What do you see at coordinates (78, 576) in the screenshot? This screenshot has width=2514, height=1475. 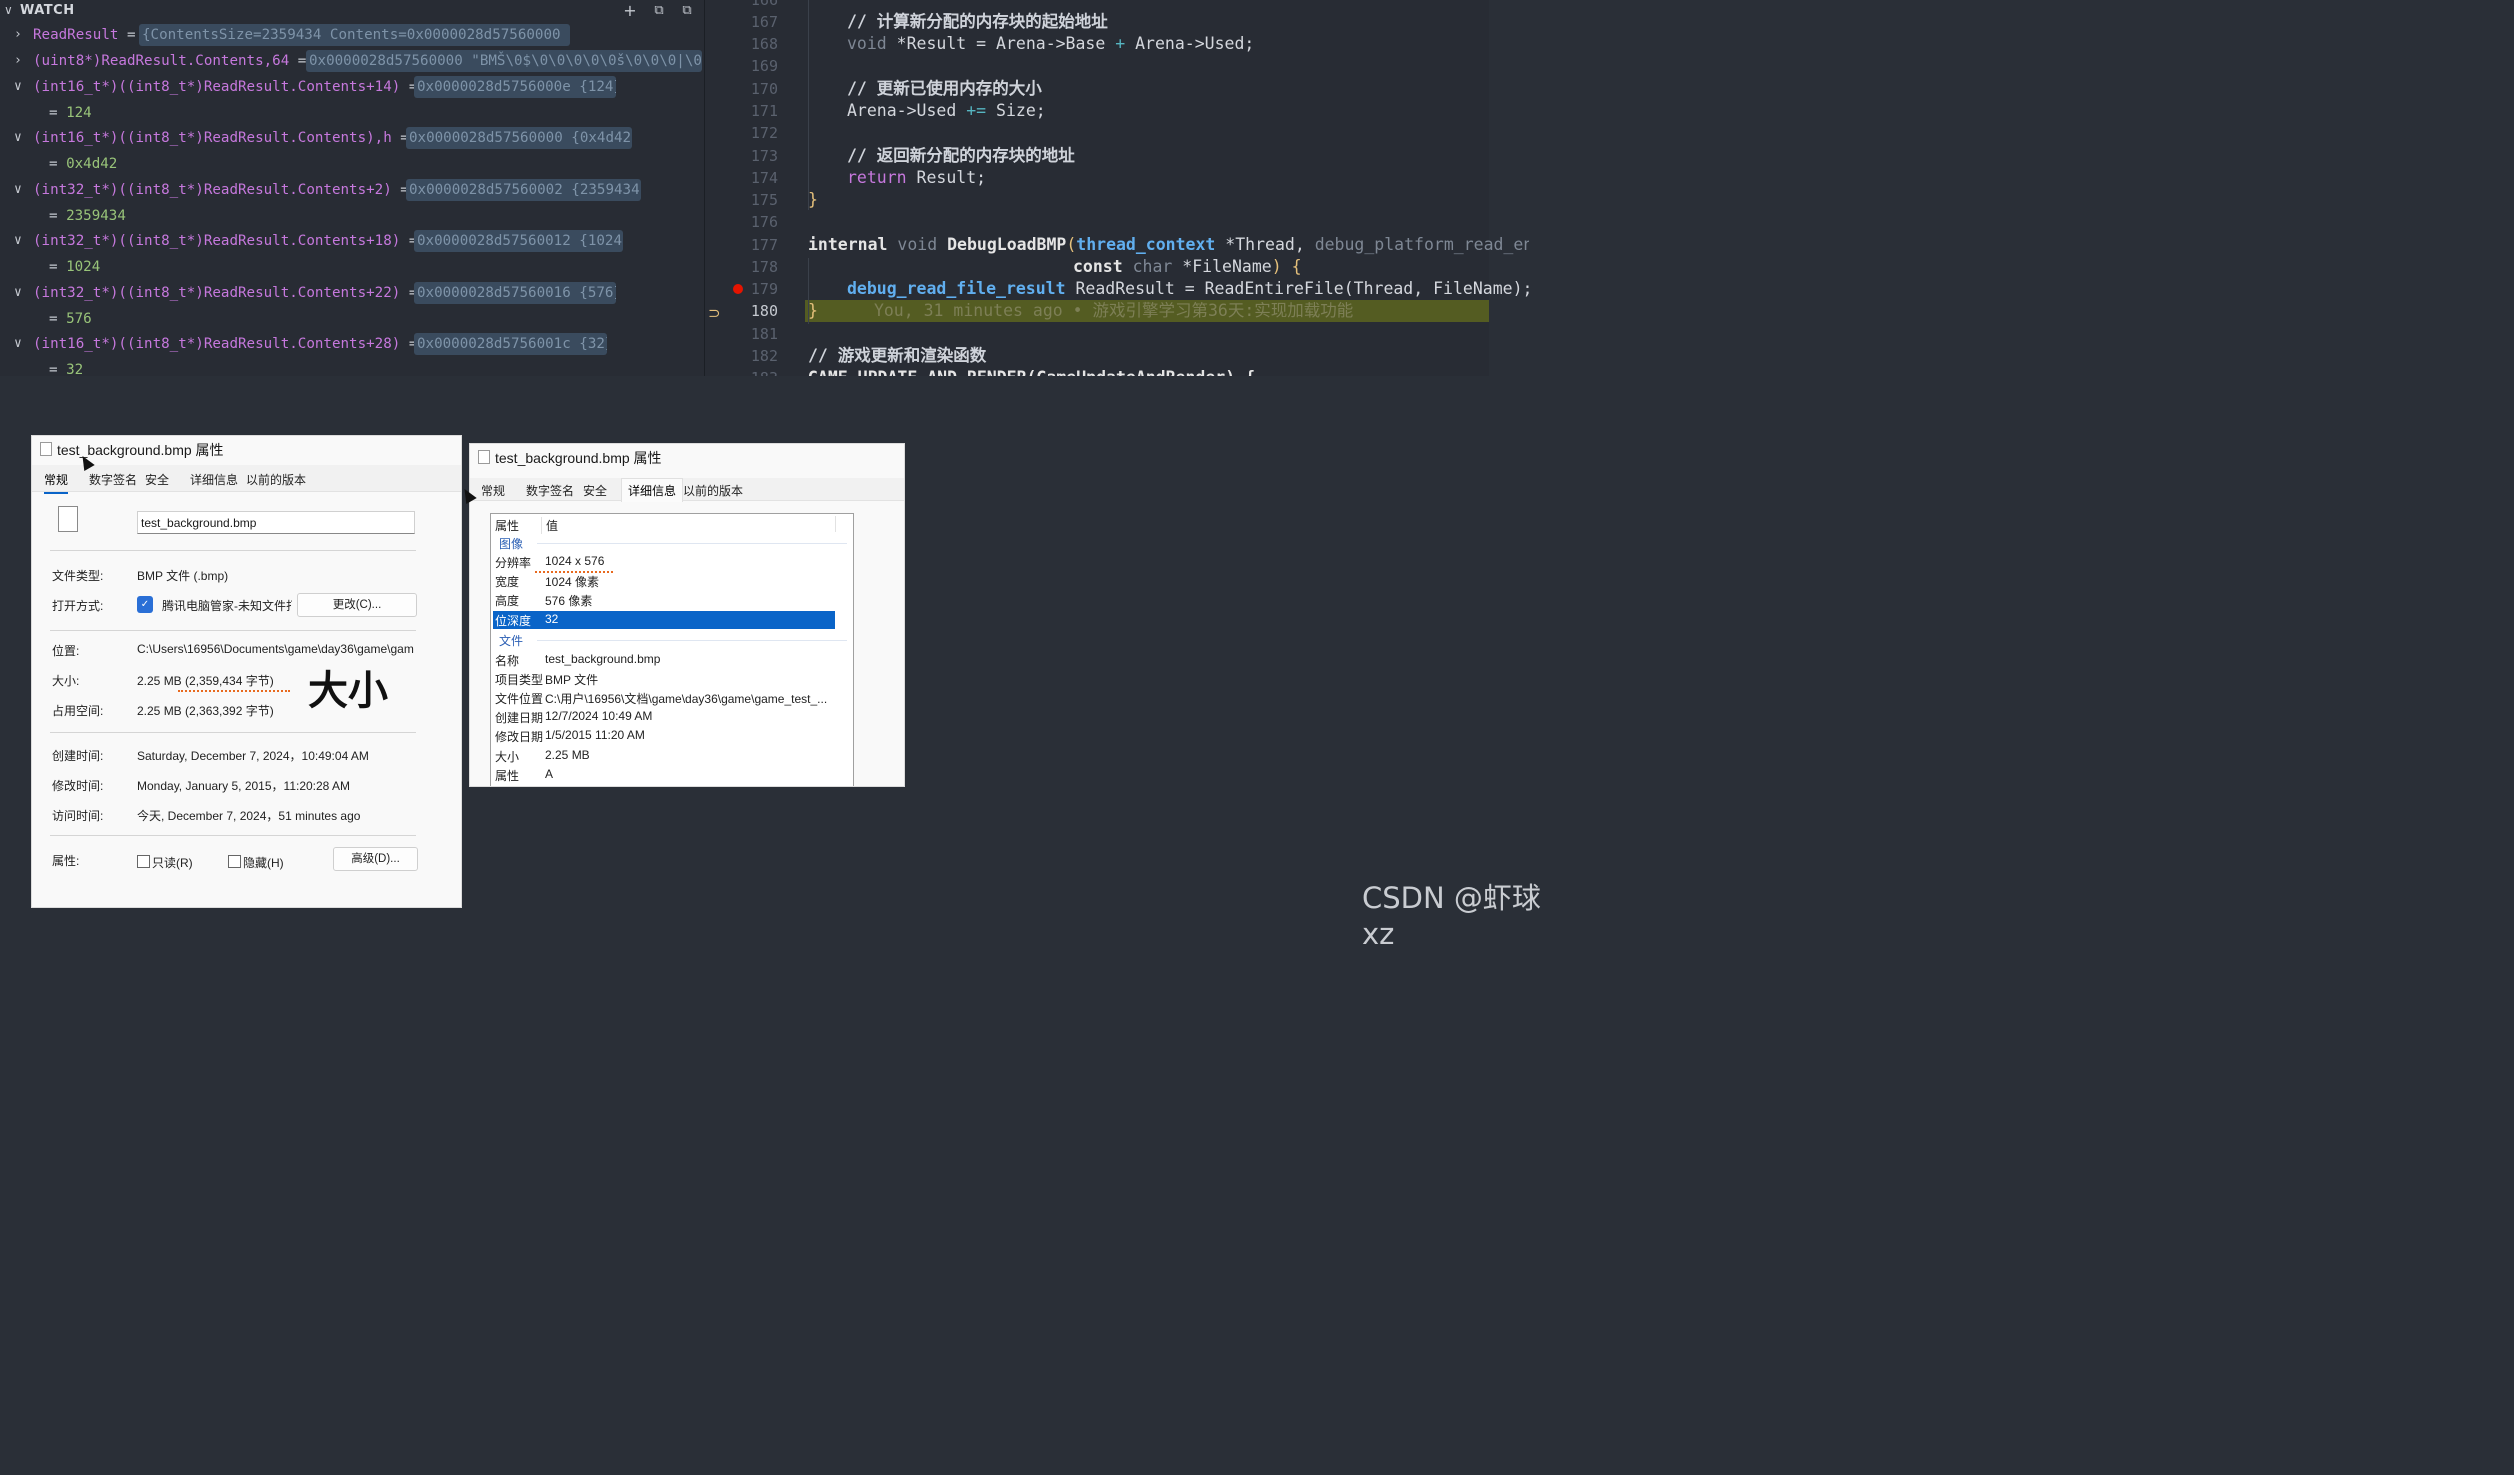 I see `file-type-label: 文件类型:` at bounding box center [78, 576].